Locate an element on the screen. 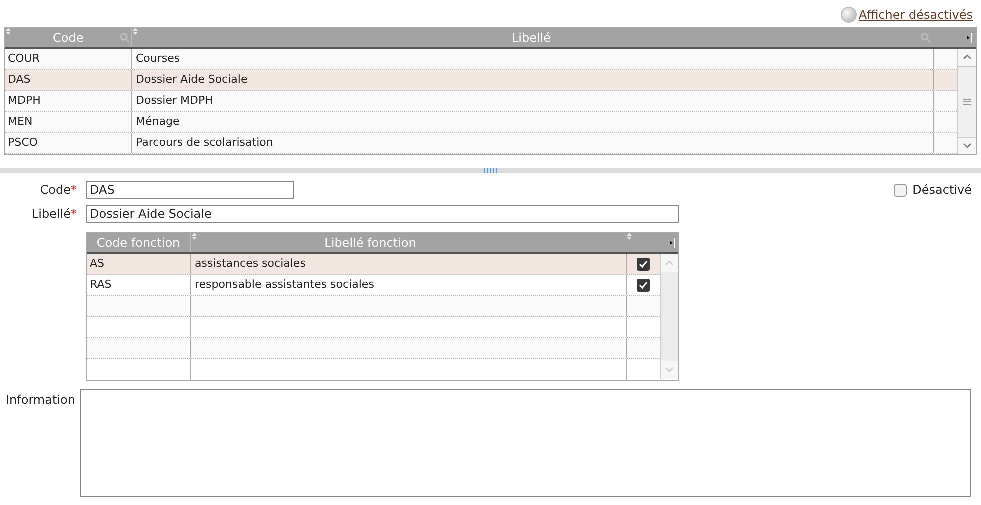 This screenshot has width=981, height=505. table-cell: RAS is located at coordinates (139, 285).